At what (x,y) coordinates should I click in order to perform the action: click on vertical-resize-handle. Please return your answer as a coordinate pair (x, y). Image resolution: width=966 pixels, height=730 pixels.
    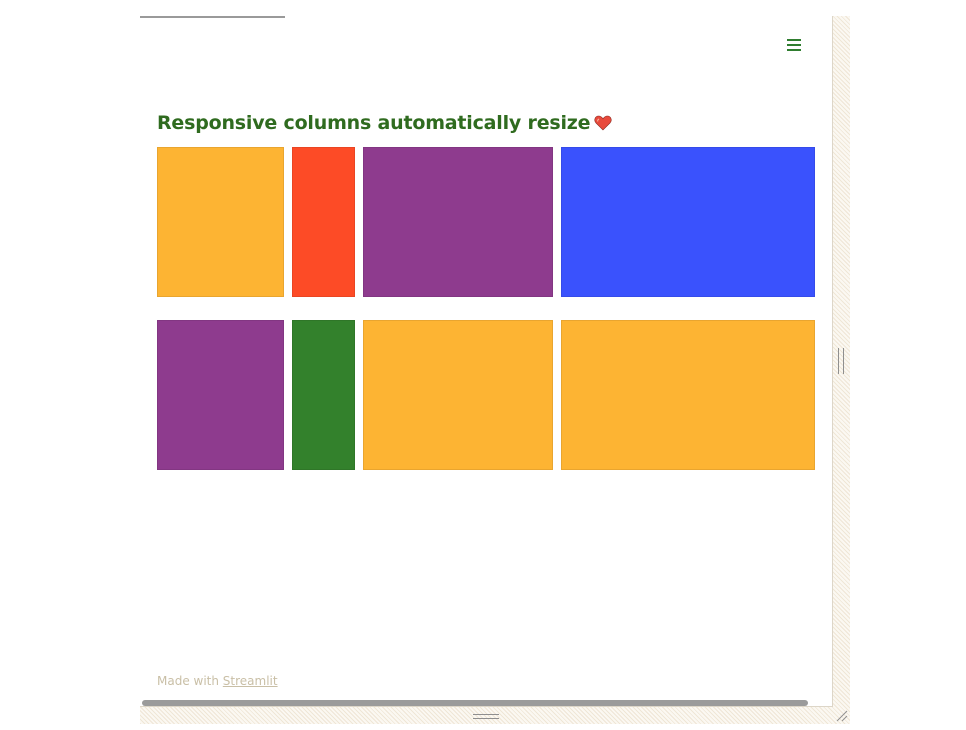
    Looking at the image, I should click on (841, 361).